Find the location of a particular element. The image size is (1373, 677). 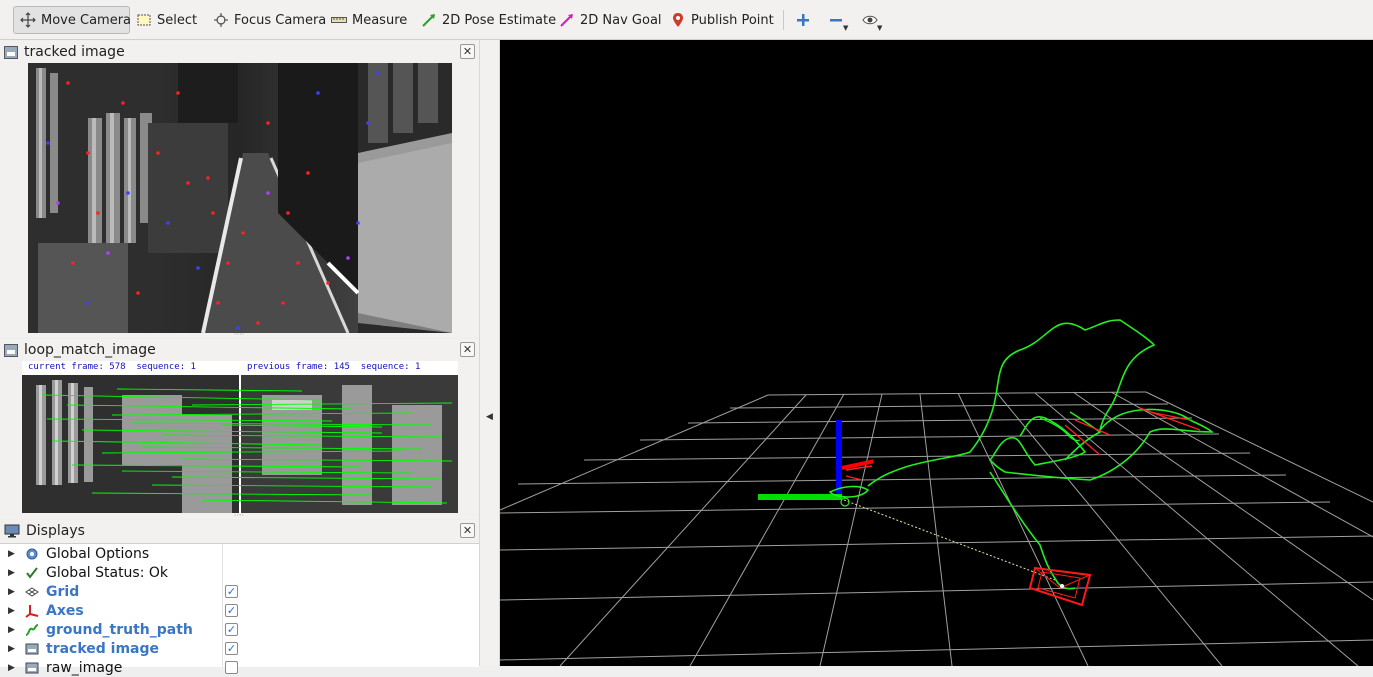

close-loop-match-button: ✕ is located at coordinates (467, 349).